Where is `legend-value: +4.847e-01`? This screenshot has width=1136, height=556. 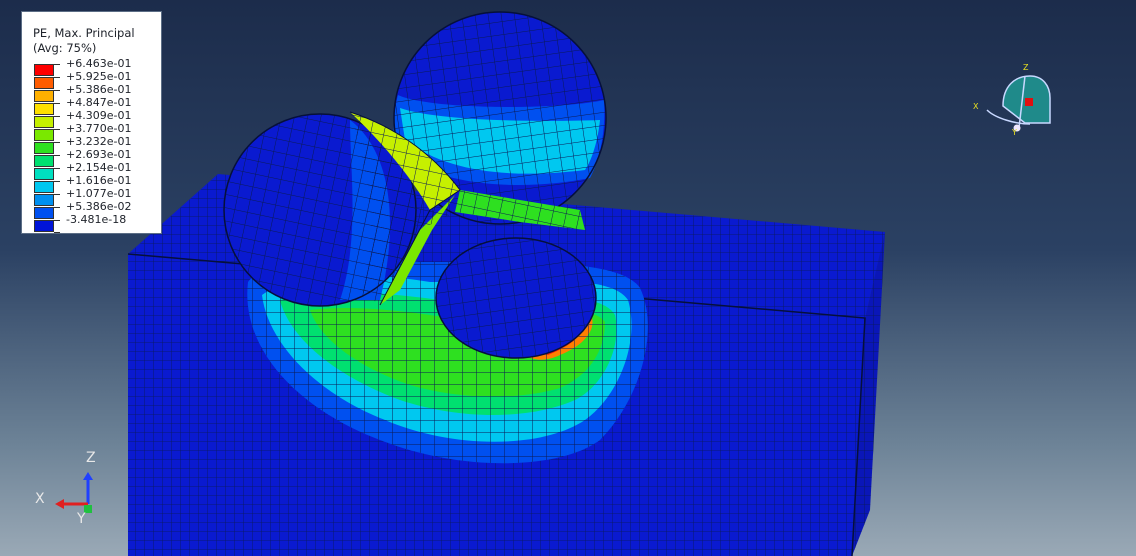
legend-value: +4.847e-01 is located at coordinates (99, 102).